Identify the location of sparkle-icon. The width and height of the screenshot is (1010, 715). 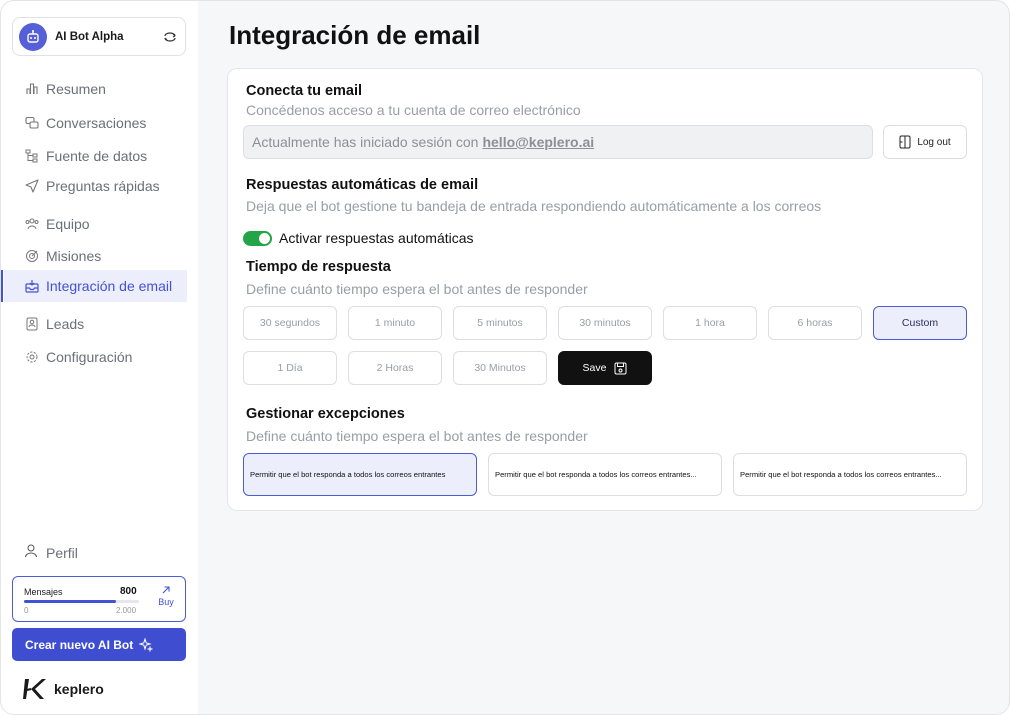
(146, 644).